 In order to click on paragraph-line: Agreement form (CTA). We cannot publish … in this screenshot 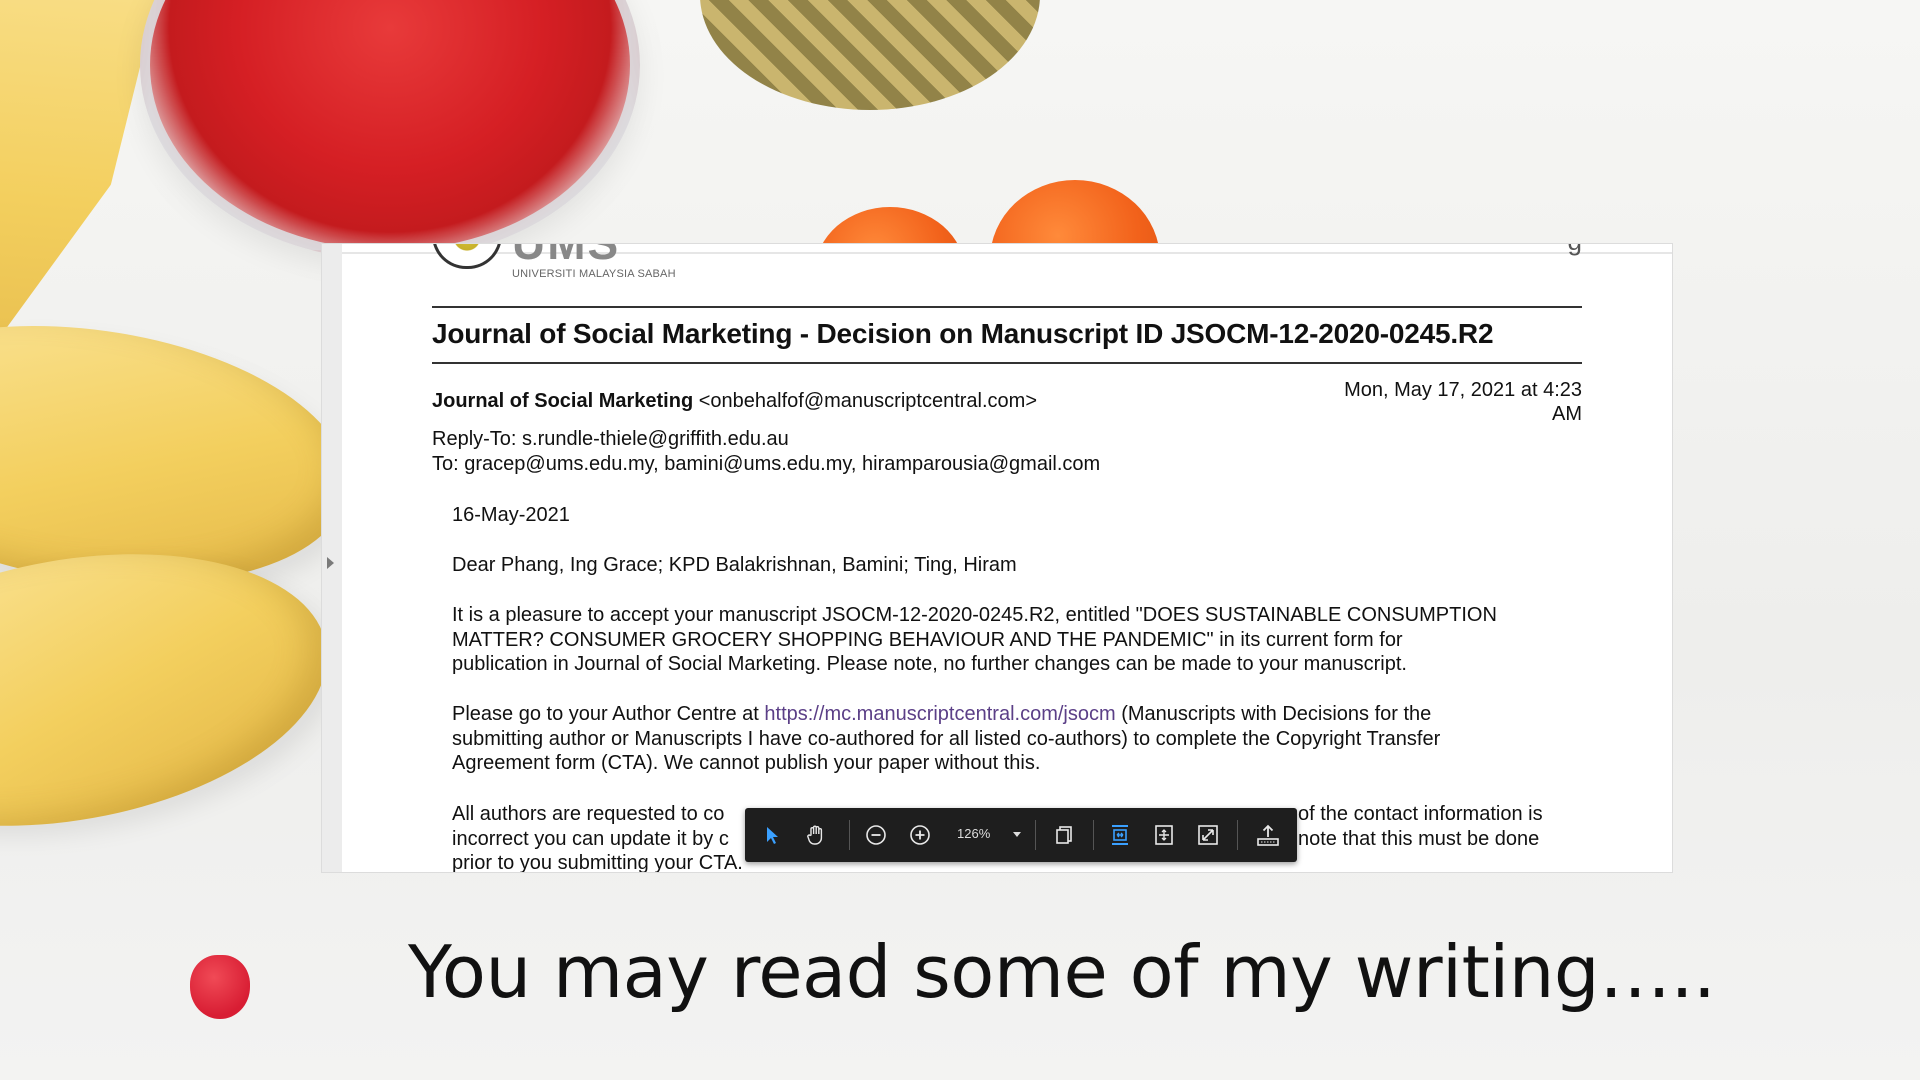, I will do `click(746, 763)`.